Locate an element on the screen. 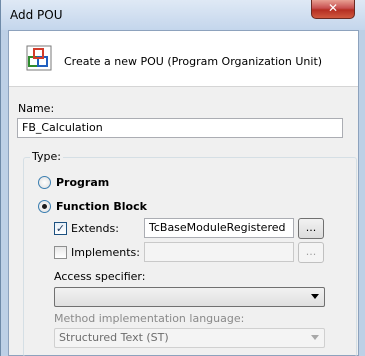  implements-label: Implements: is located at coordinates (105, 252).